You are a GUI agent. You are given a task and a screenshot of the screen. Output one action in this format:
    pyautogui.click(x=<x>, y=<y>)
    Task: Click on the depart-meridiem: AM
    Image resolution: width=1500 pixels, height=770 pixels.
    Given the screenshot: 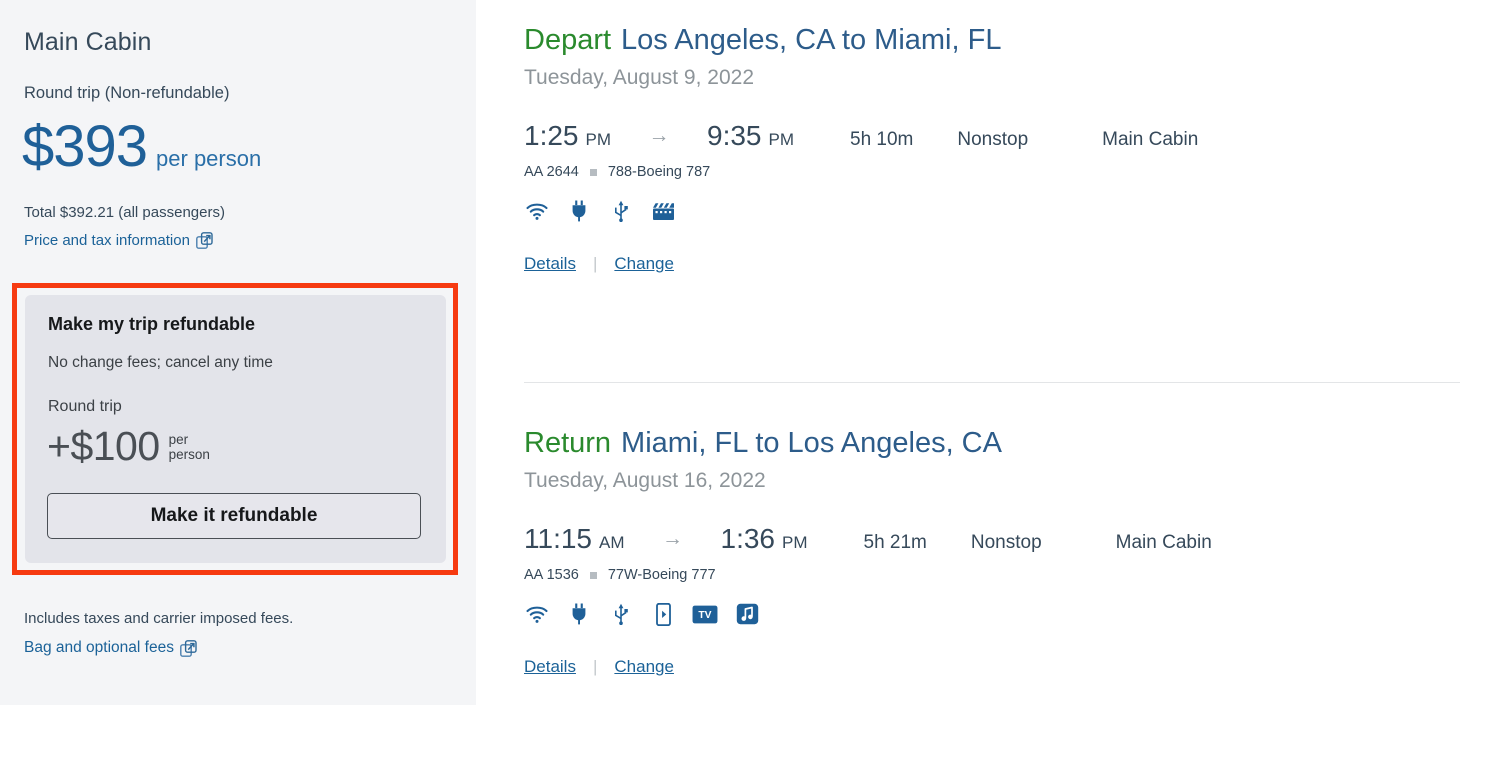 What is the action you would take?
    pyautogui.click(x=612, y=542)
    